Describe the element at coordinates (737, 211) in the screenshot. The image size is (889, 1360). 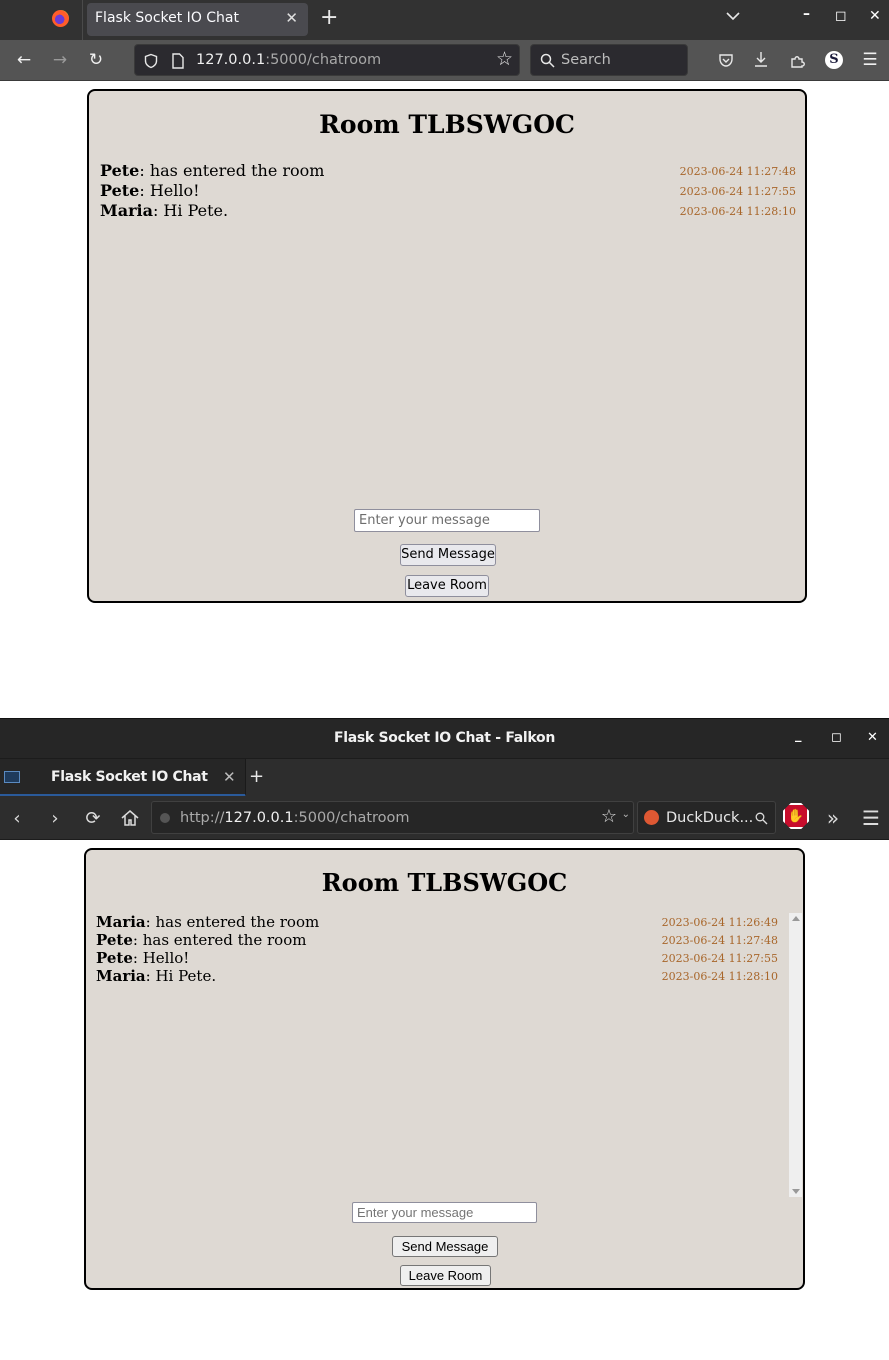
I see `message-timestamp: 2023-06-24 11:28:10` at that location.